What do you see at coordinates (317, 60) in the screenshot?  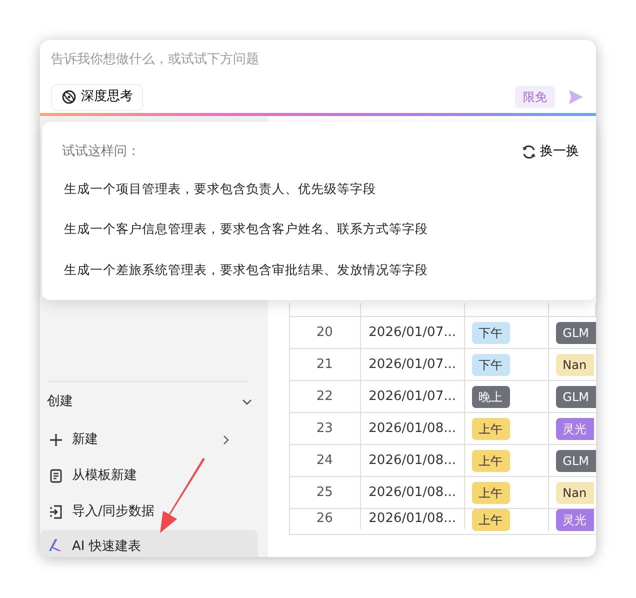 I see `prompt-input: 告诉我你想做什么，或试试下方问题` at bounding box center [317, 60].